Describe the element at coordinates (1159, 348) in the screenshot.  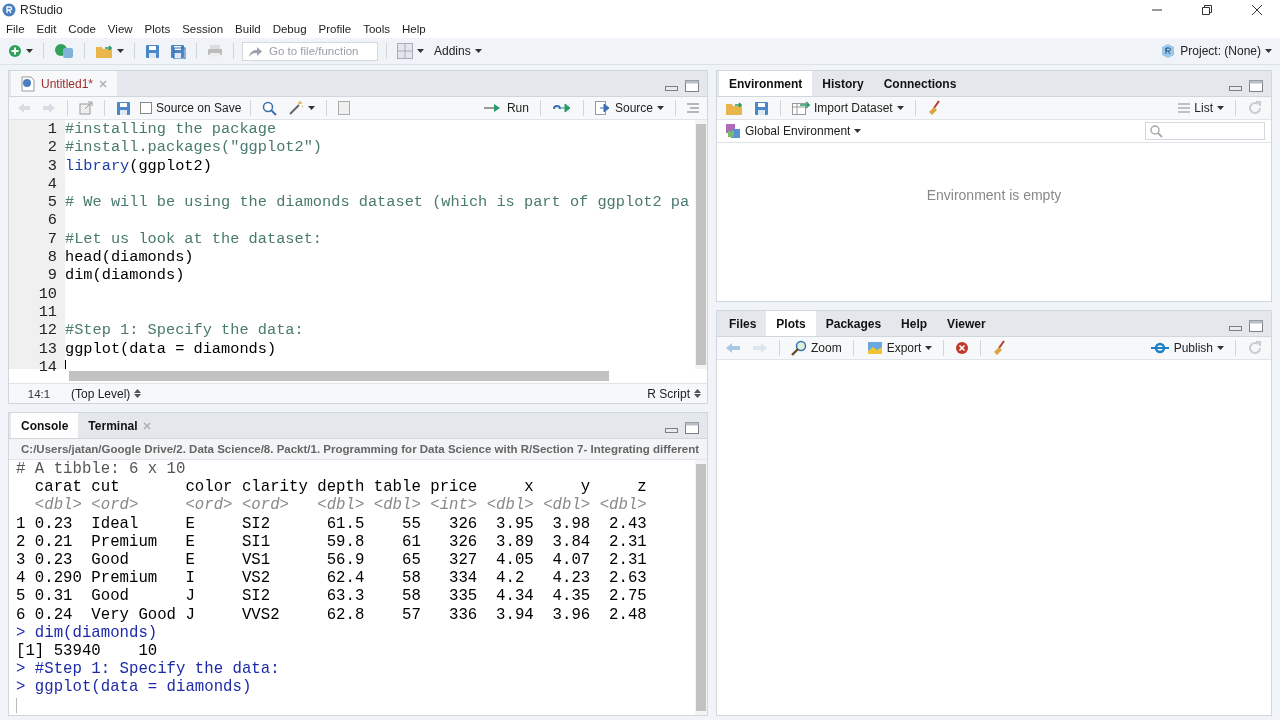
I see `publish-icon` at that location.